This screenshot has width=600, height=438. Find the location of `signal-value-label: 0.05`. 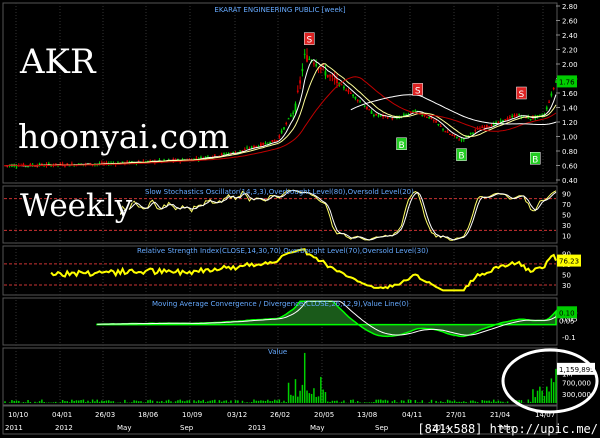

signal-value-label: 0.05 is located at coordinates (567, 321).